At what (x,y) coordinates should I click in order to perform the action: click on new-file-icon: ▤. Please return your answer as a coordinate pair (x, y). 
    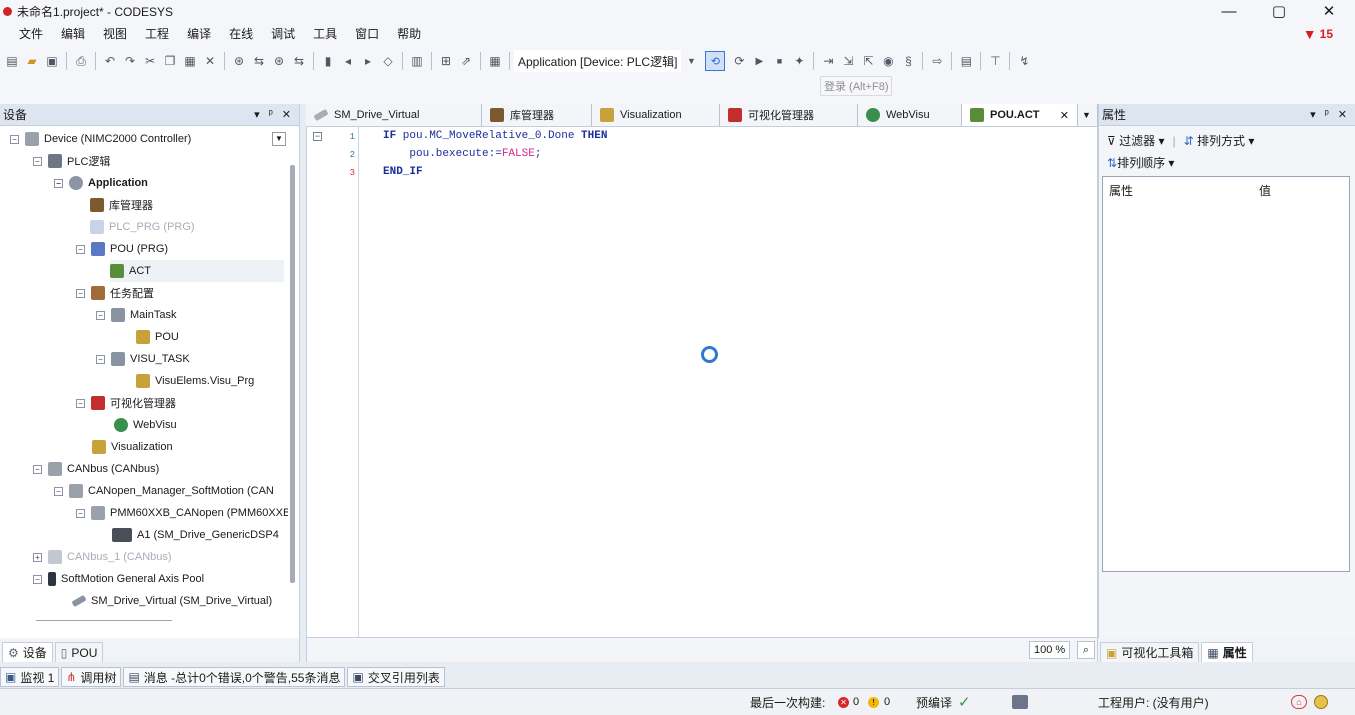
    Looking at the image, I should click on (12, 61).